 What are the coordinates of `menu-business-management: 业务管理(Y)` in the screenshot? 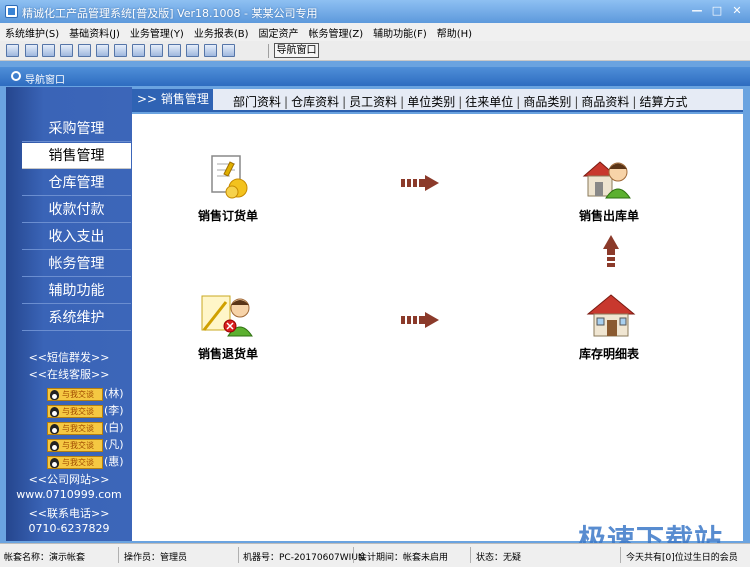 It's located at (157, 32).